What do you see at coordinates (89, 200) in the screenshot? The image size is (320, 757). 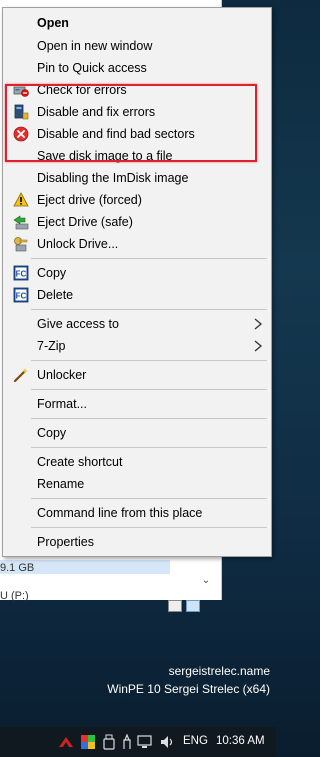 I see `menu-label: Eject drive (forced)` at bounding box center [89, 200].